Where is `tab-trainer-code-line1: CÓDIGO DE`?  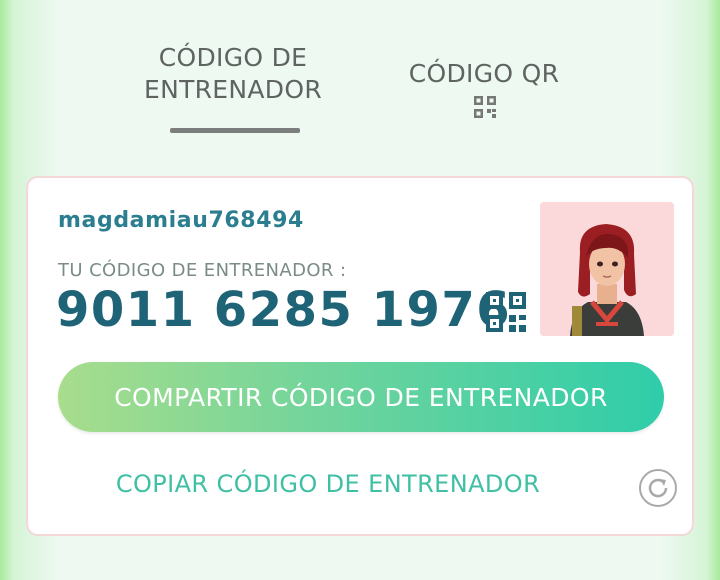
tab-trainer-code-line1: CÓDIGO DE is located at coordinates (233, 57).